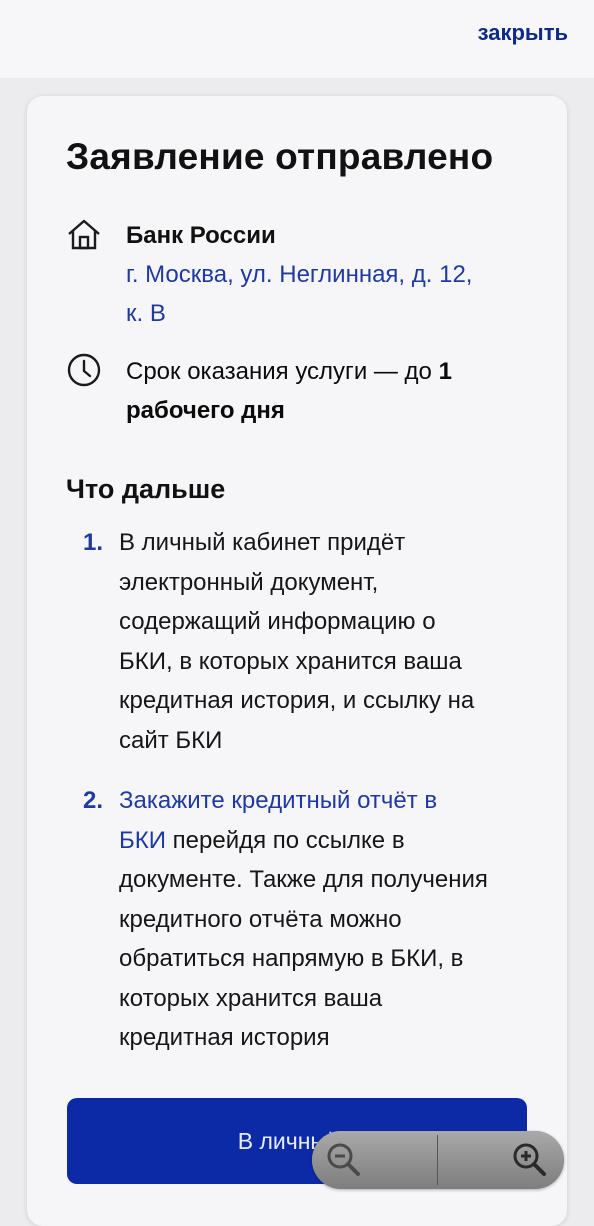  I want to click on top-bar: закрыть, so click(297, 39).